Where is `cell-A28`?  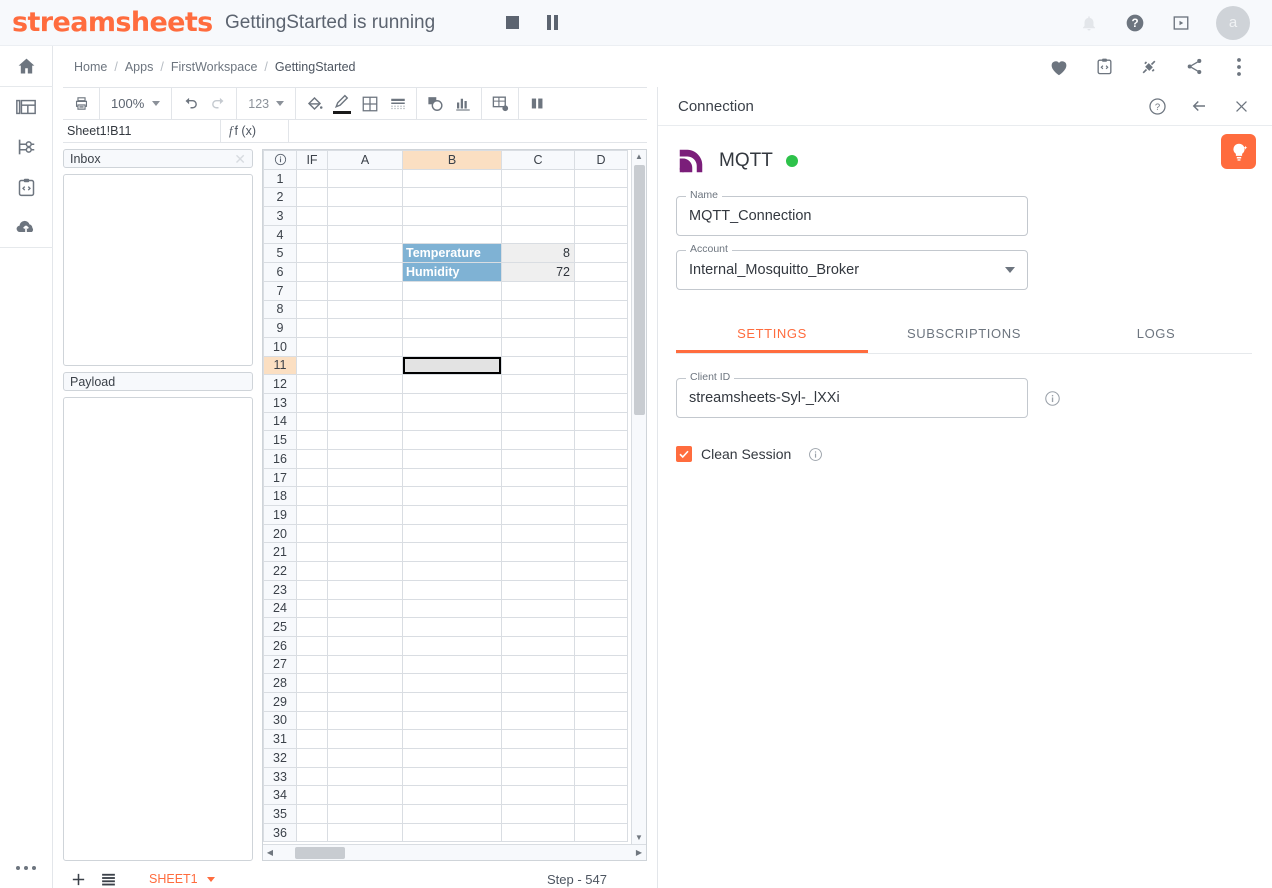 cell-A28 is located at coordinates (365, 683).